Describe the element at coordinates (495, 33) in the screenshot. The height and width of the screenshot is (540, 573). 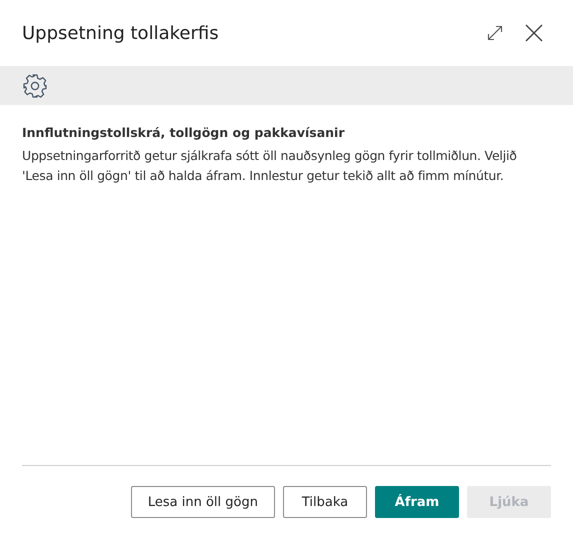
I see `expand-icon` at that location.